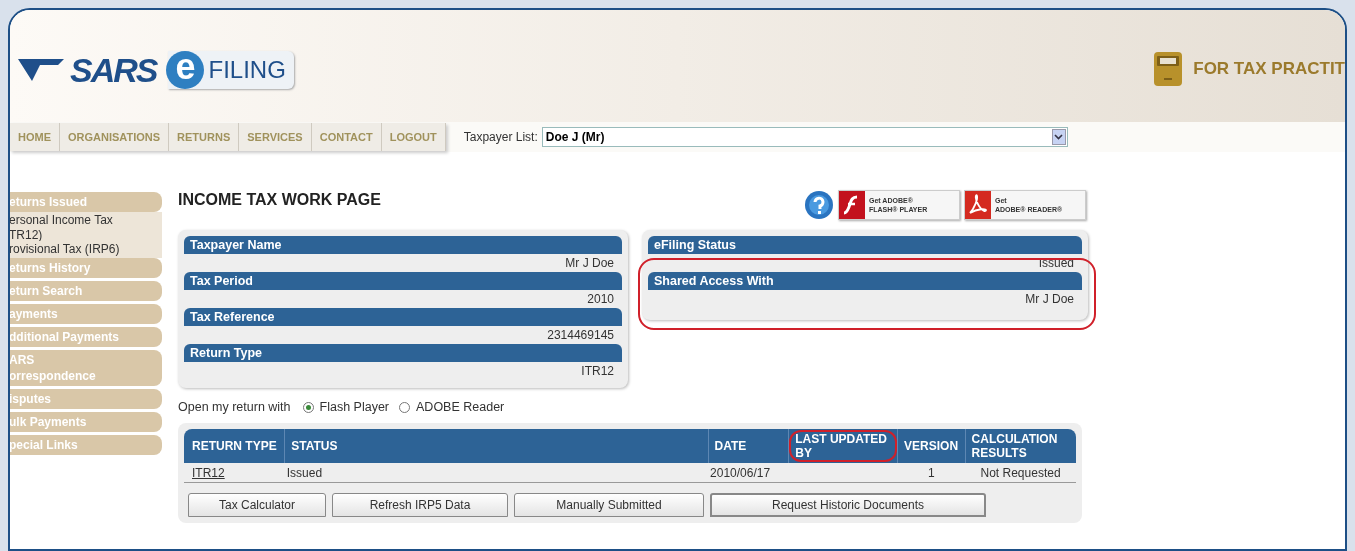 The height and width of the screenshot is (551, 1355). I want to click on sidebar-heading: pecial Links, so click(86, 445).